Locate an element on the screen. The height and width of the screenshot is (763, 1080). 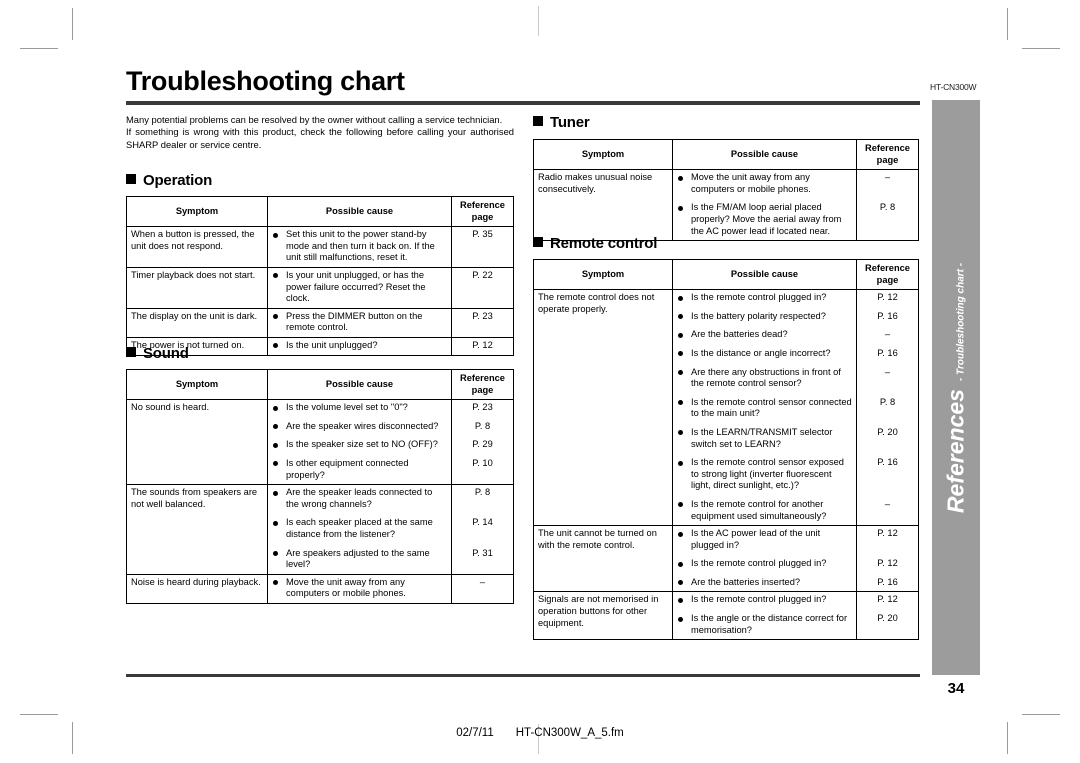
cell-symptom: The power is not turned on. is located at coordinates (197, 346).